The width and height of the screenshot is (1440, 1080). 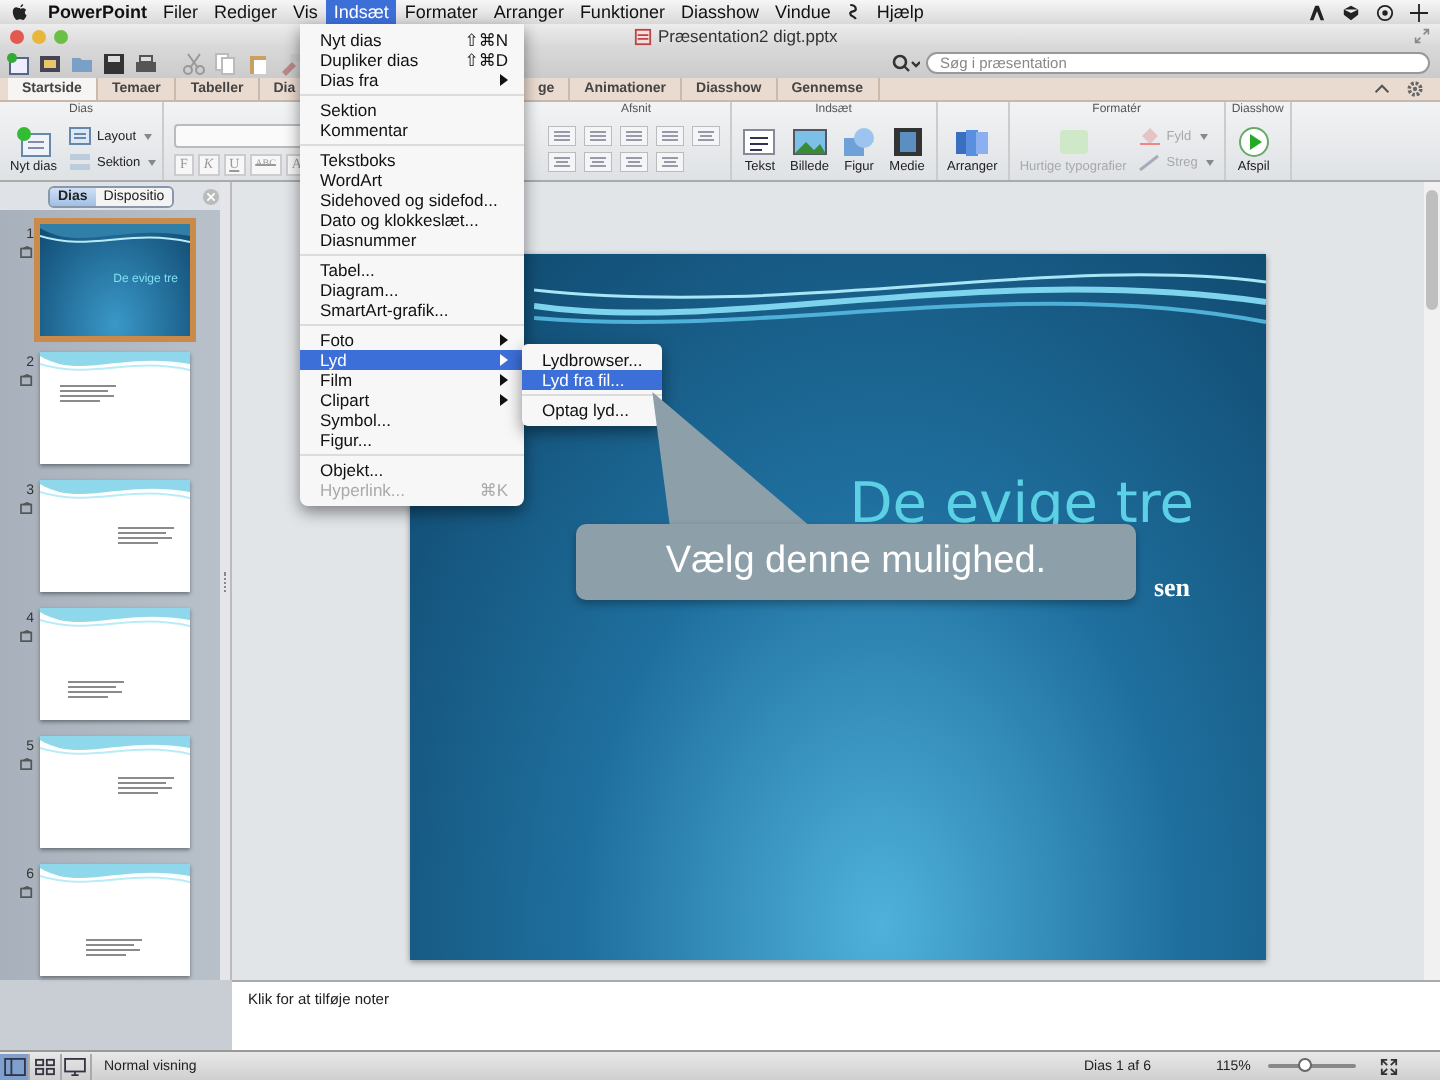 What do you see at coordinates (802, 12) in the screenshot?
I see `menu-item: Vindue` at bounding box center [802, 12].